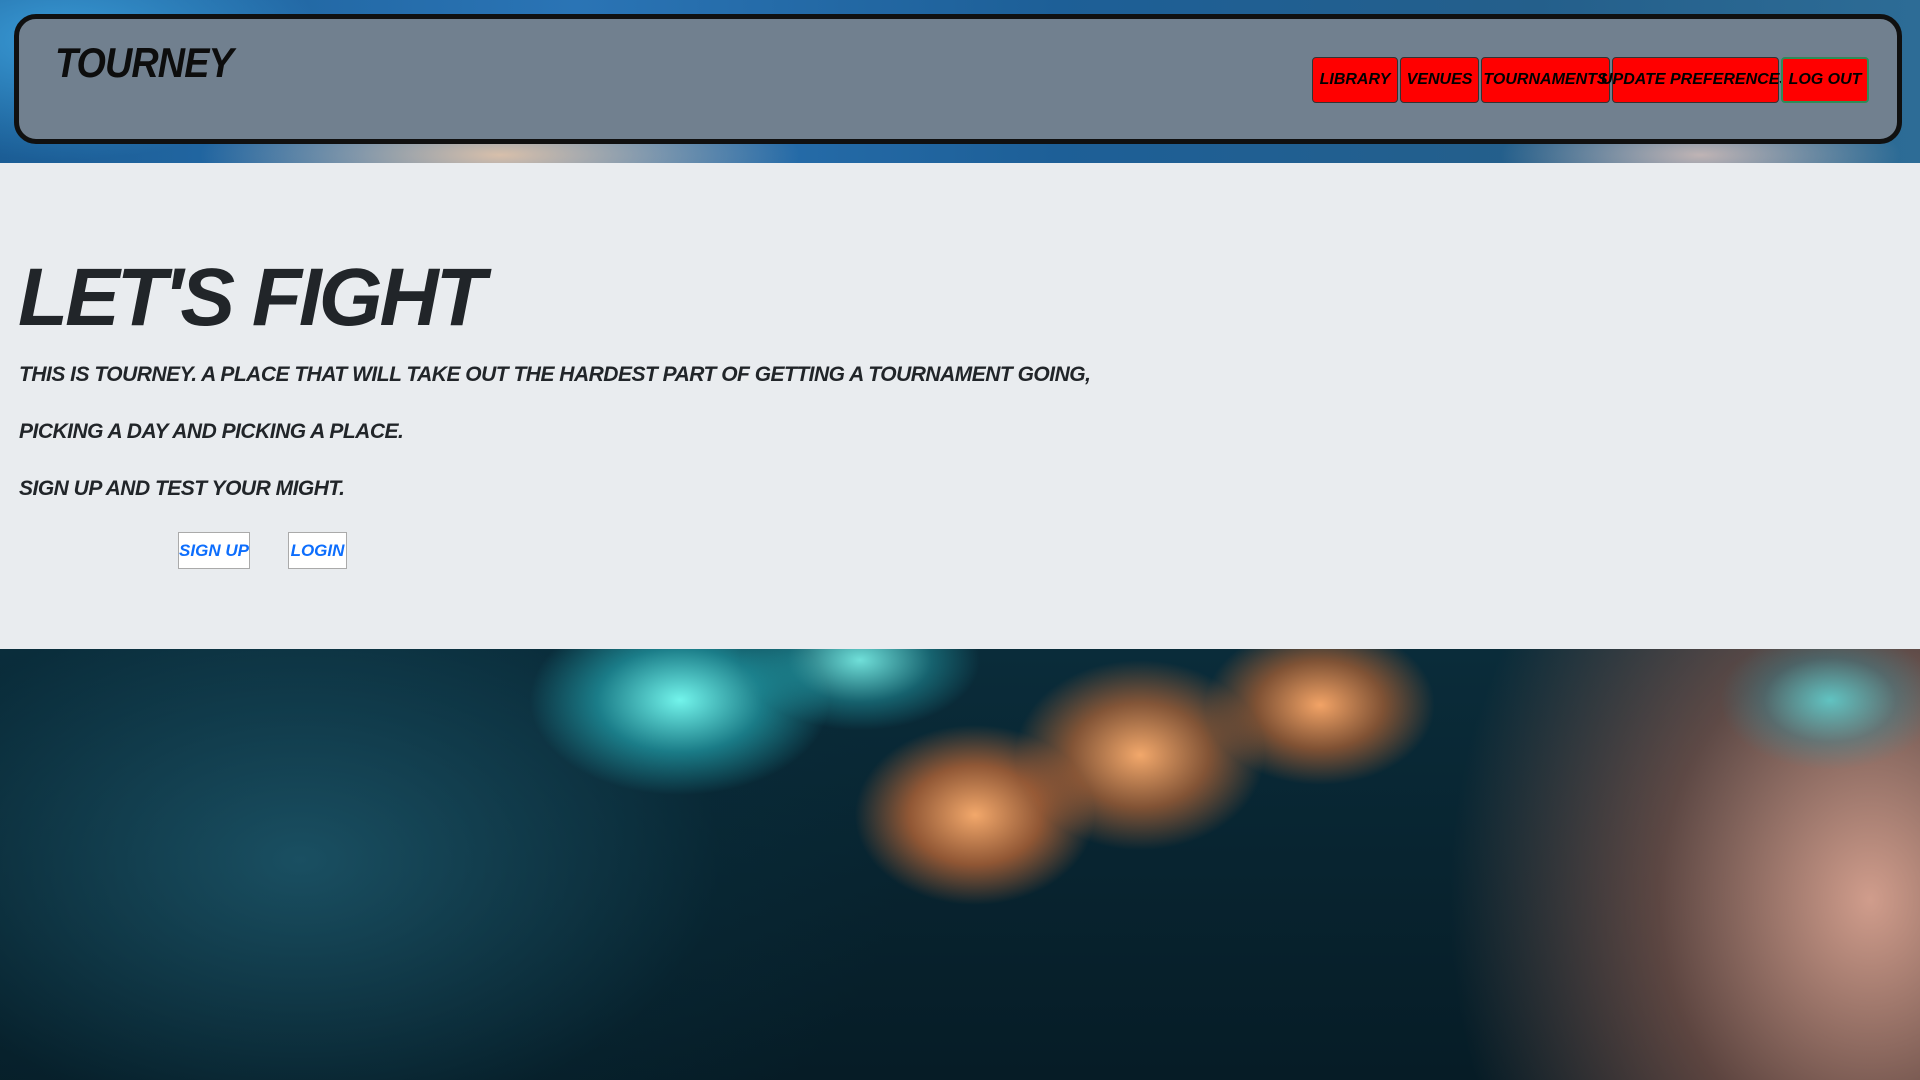 The image size is (1920, 1080). I want to click on nav-tournaments-button: TOURNAMENTS, so click(1545, 80).